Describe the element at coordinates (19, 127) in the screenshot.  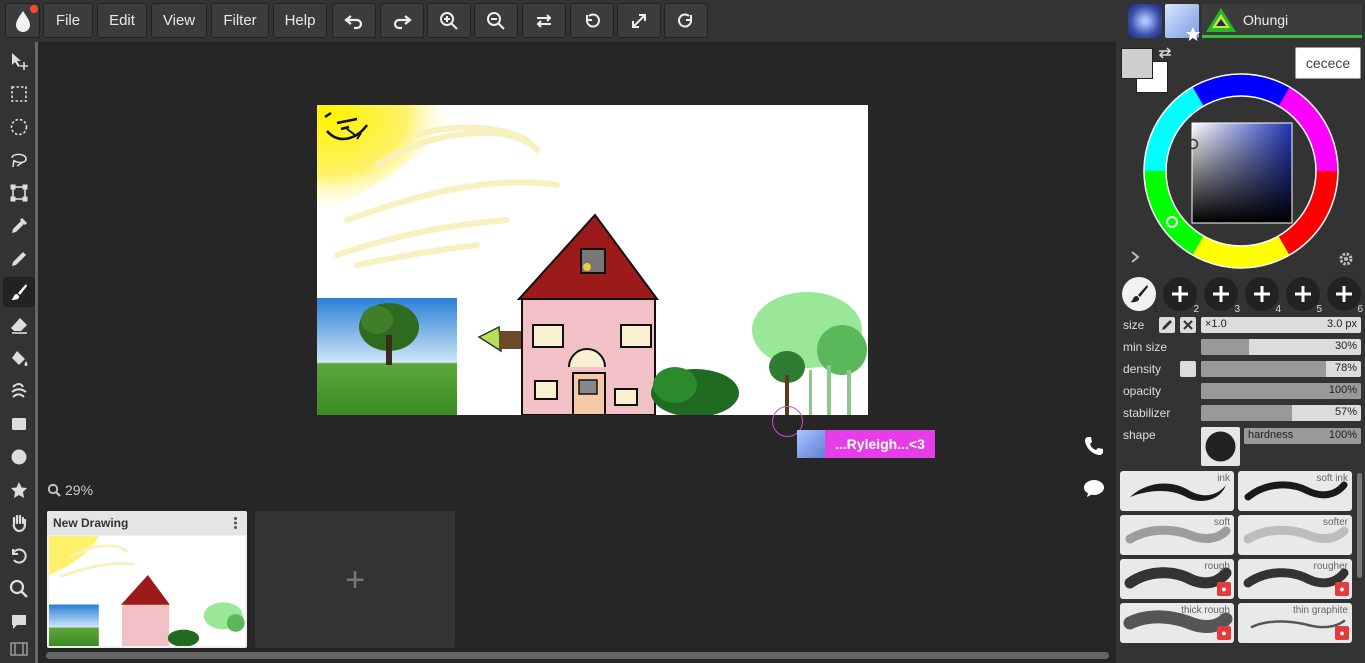
I see `ellipse-select-tool` at that location.